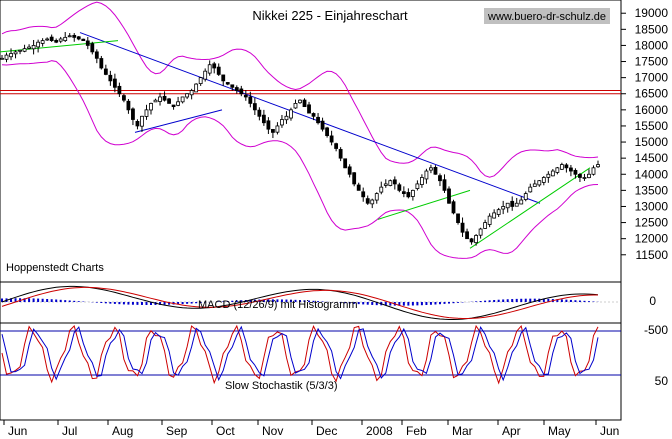  Describe the element at coordinates (69, 431) in the screenshot. I see `month-label: Jul` at that location.